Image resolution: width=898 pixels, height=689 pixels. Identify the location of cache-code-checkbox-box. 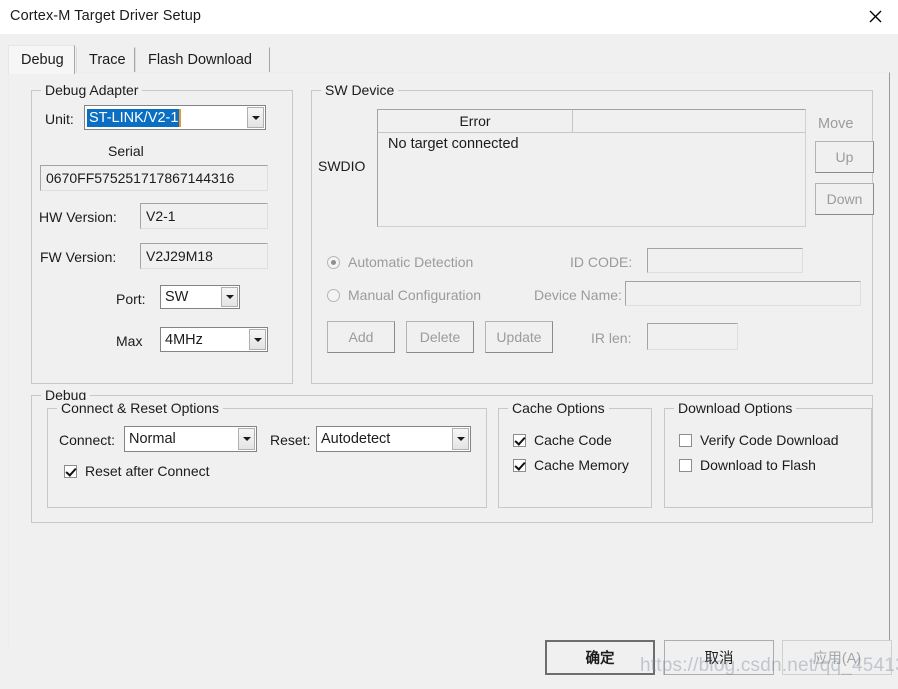
(519, 440).